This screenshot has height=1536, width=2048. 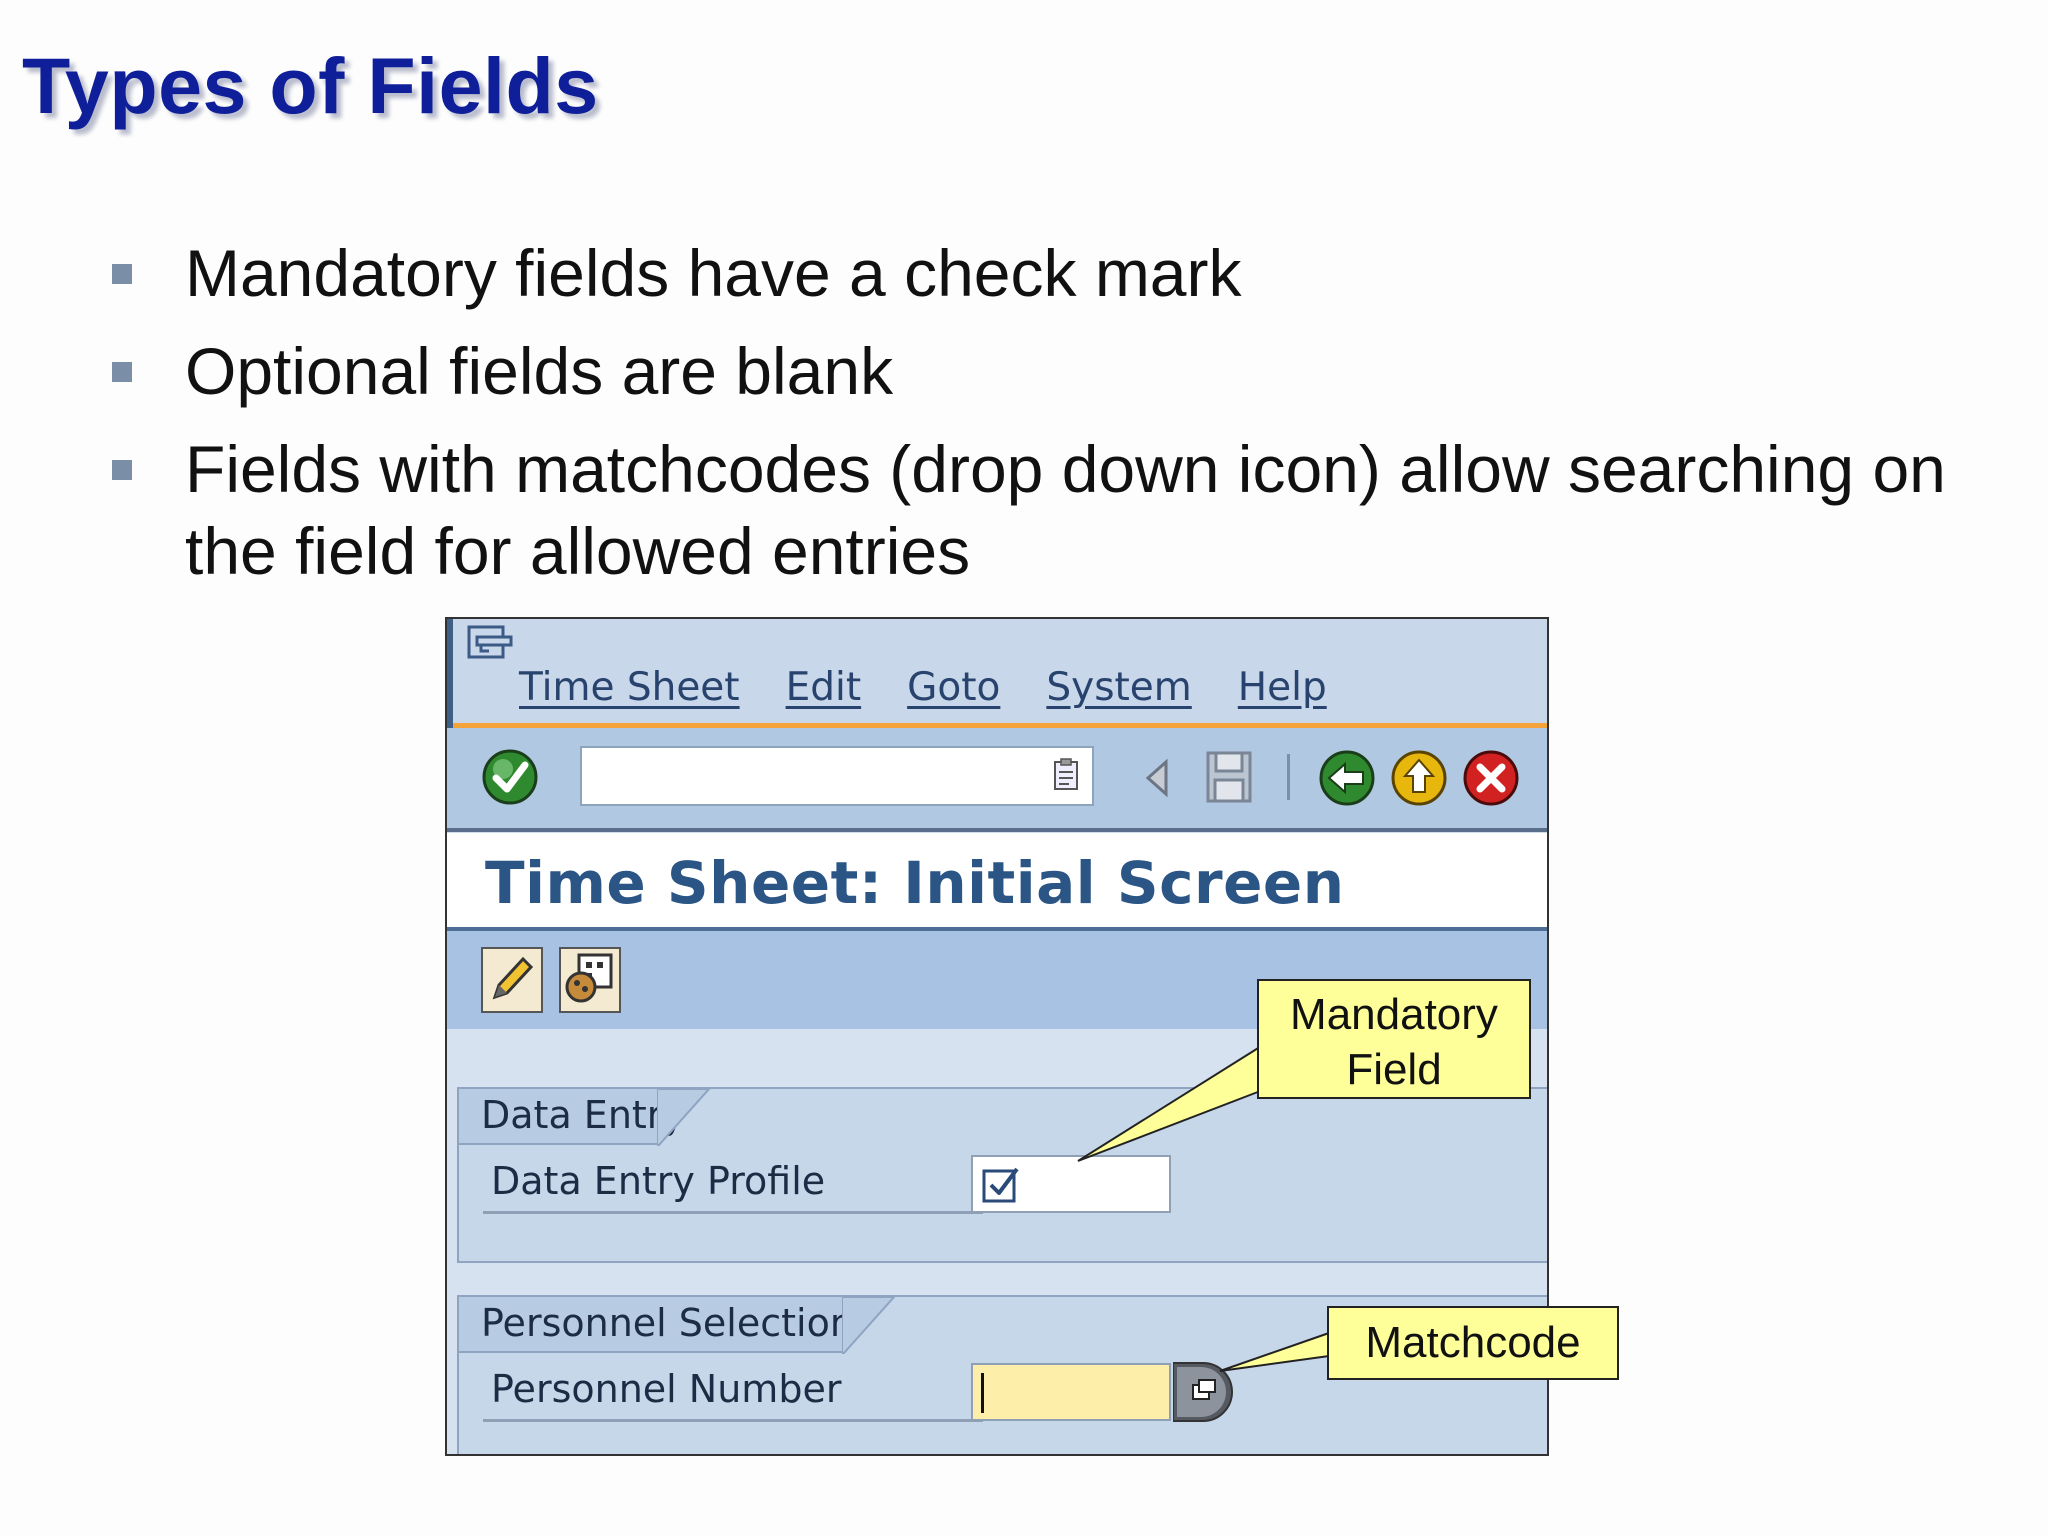 I want to click on matchcode-callout-pointer, so click(x=1274, y=1351).